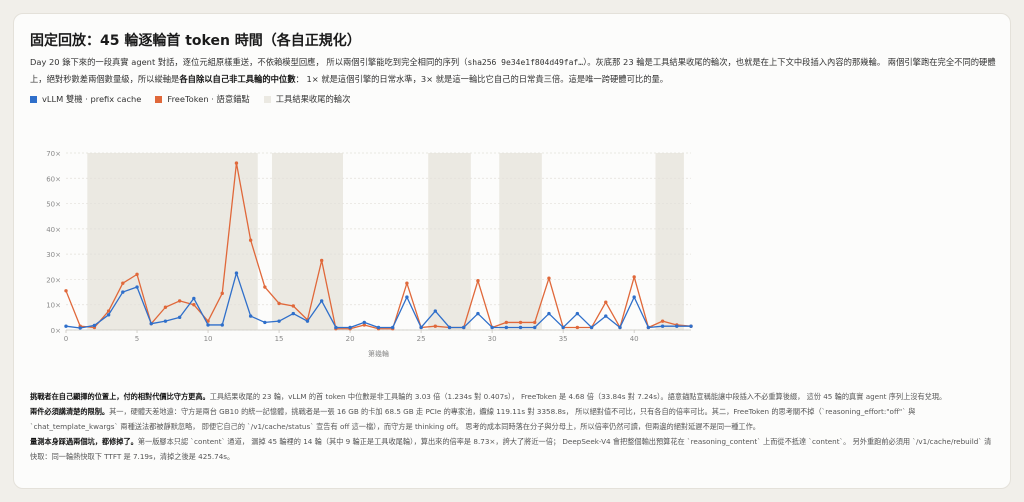  What do you see at coordinates (70, 411) in the screenshot?
I see `note-2-heading: 兩件必須講清楚的限制。` at bounding box center [70, 411].